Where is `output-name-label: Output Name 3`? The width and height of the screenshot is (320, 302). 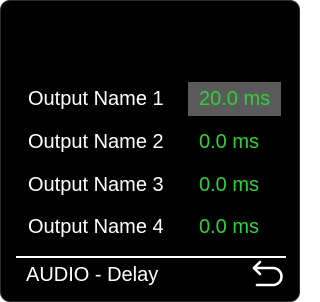
output-name-label: Output Name 3 is located at coordinates (96, 185).